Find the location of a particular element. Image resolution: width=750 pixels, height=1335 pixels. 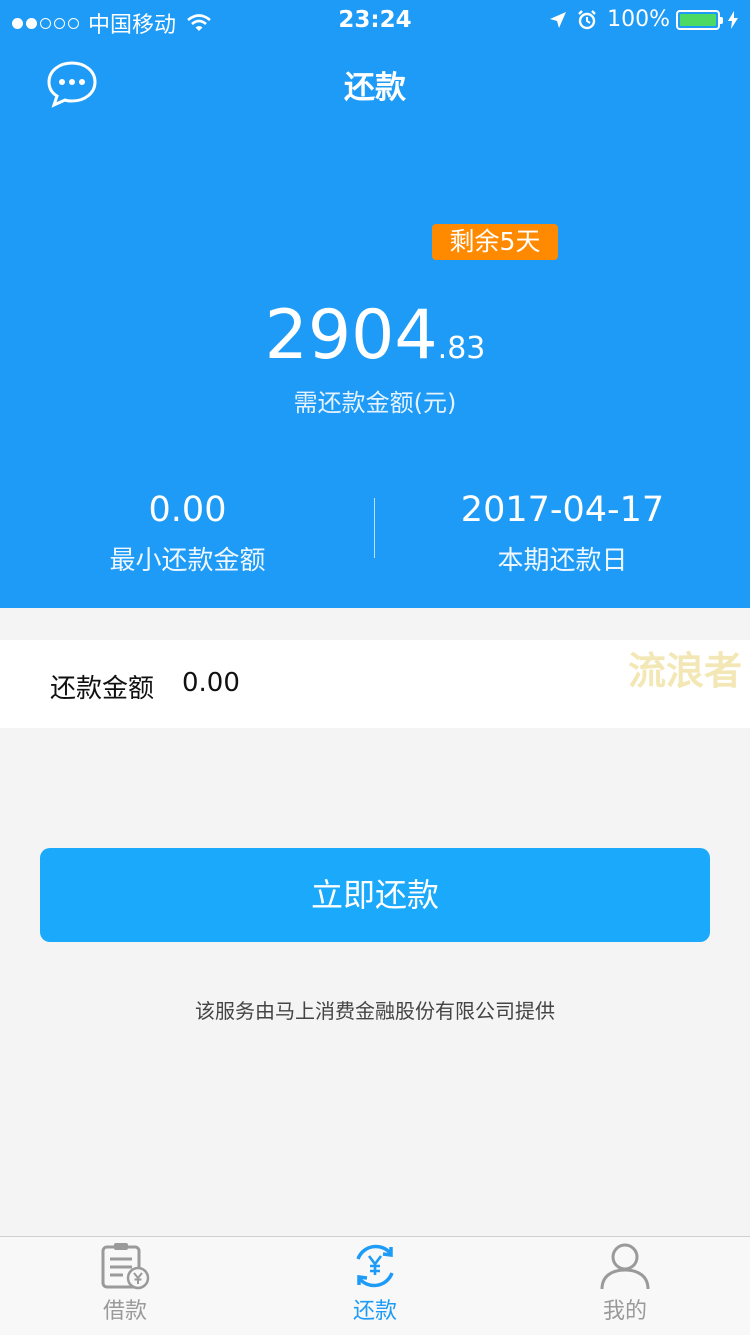

min-amount-value: 0.00 is located at coordinates (187, 510).